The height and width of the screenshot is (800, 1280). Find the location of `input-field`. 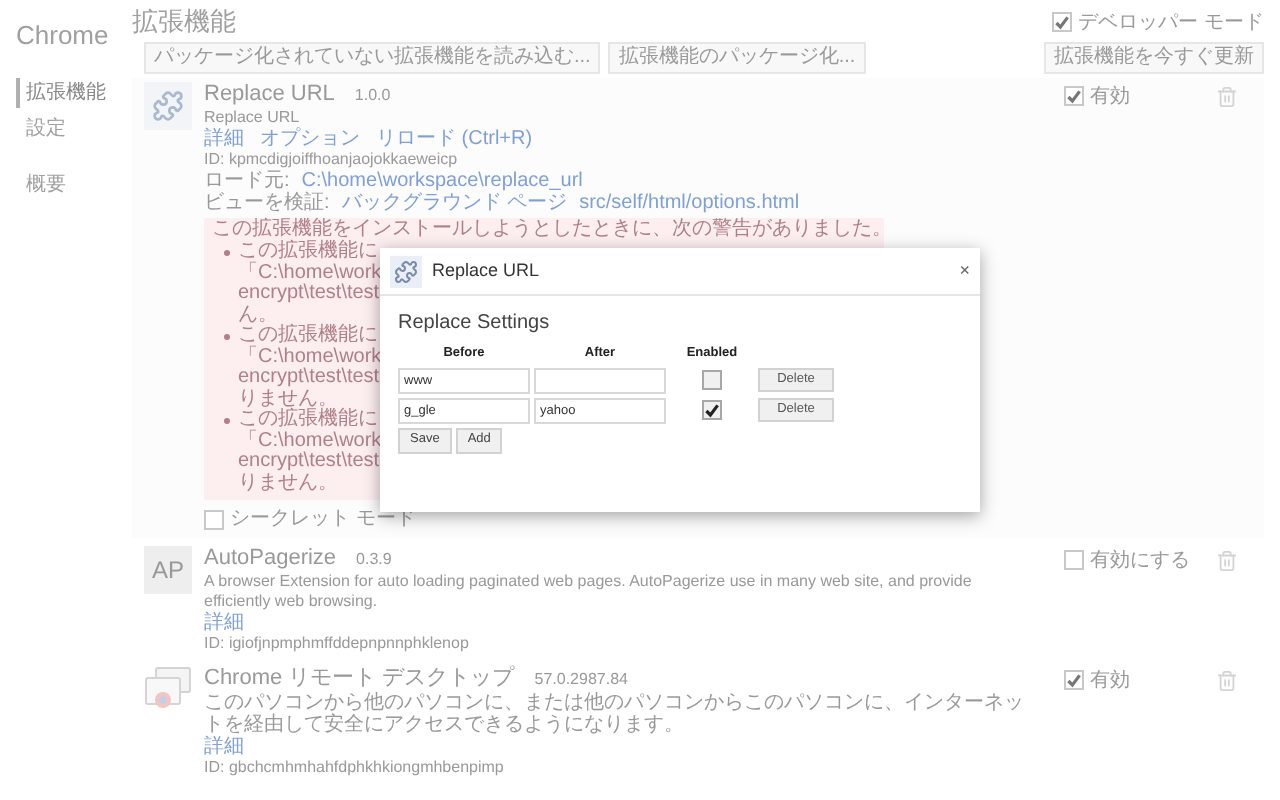

input-field is located at coordinates (600, 380).